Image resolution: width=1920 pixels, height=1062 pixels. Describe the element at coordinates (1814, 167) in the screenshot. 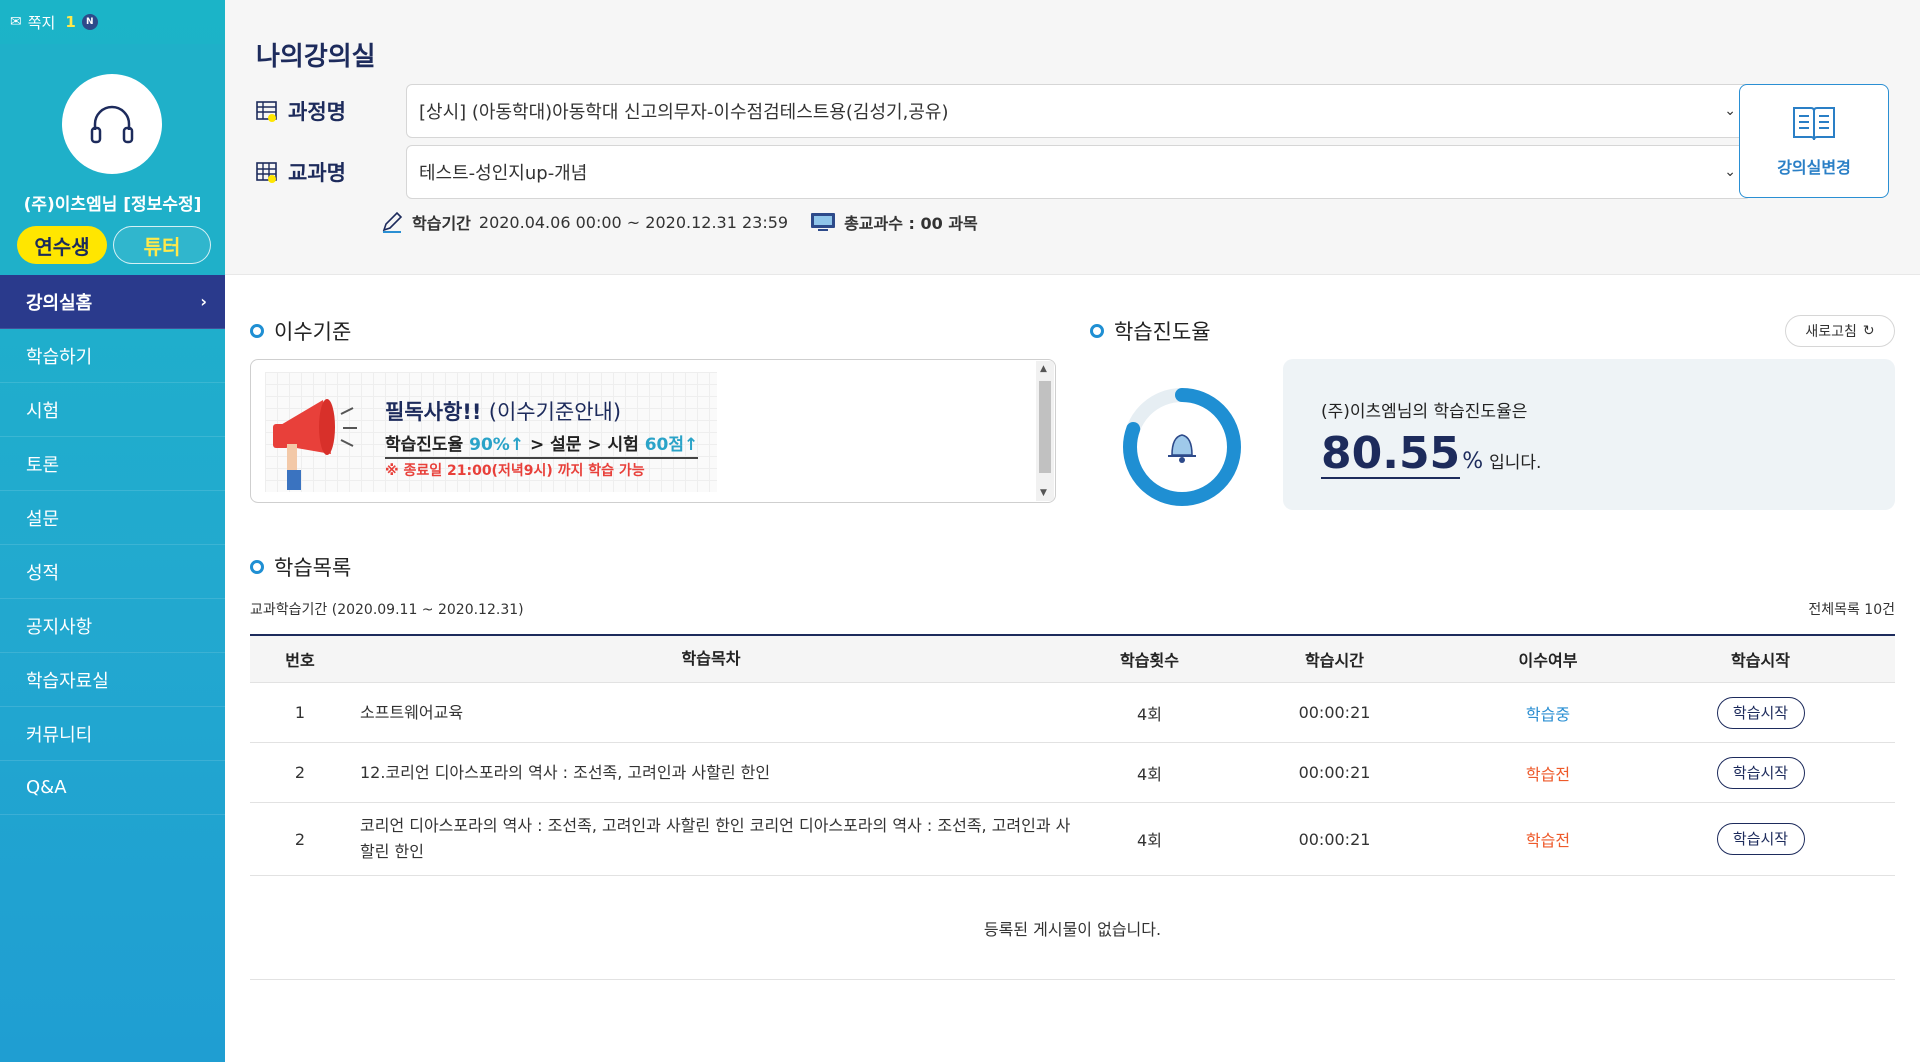

I see `change-classroom-label: 강의실변경` at that location.